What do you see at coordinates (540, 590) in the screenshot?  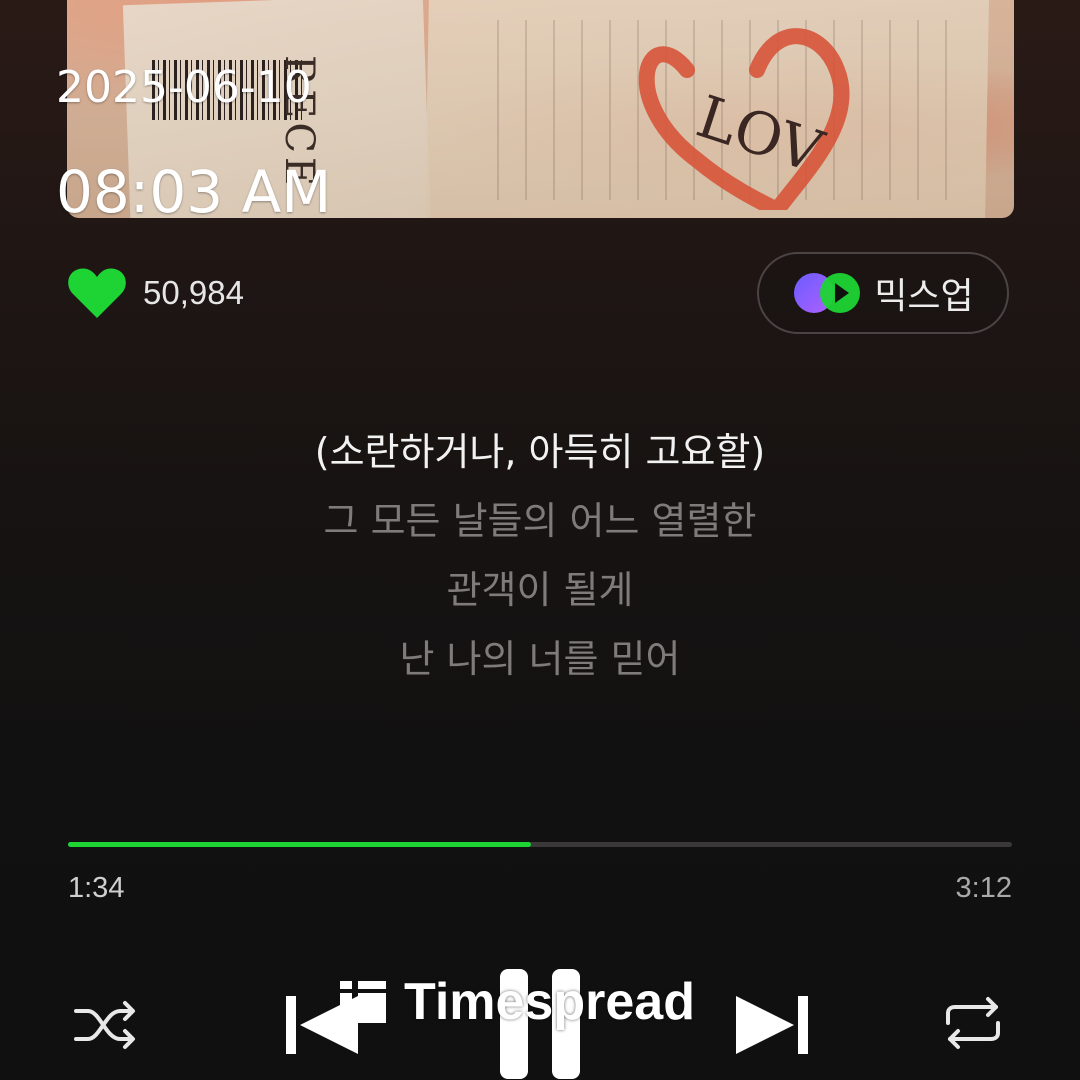 I see `lyric-line: 관객이 될게` at bounding box center [540, 590].